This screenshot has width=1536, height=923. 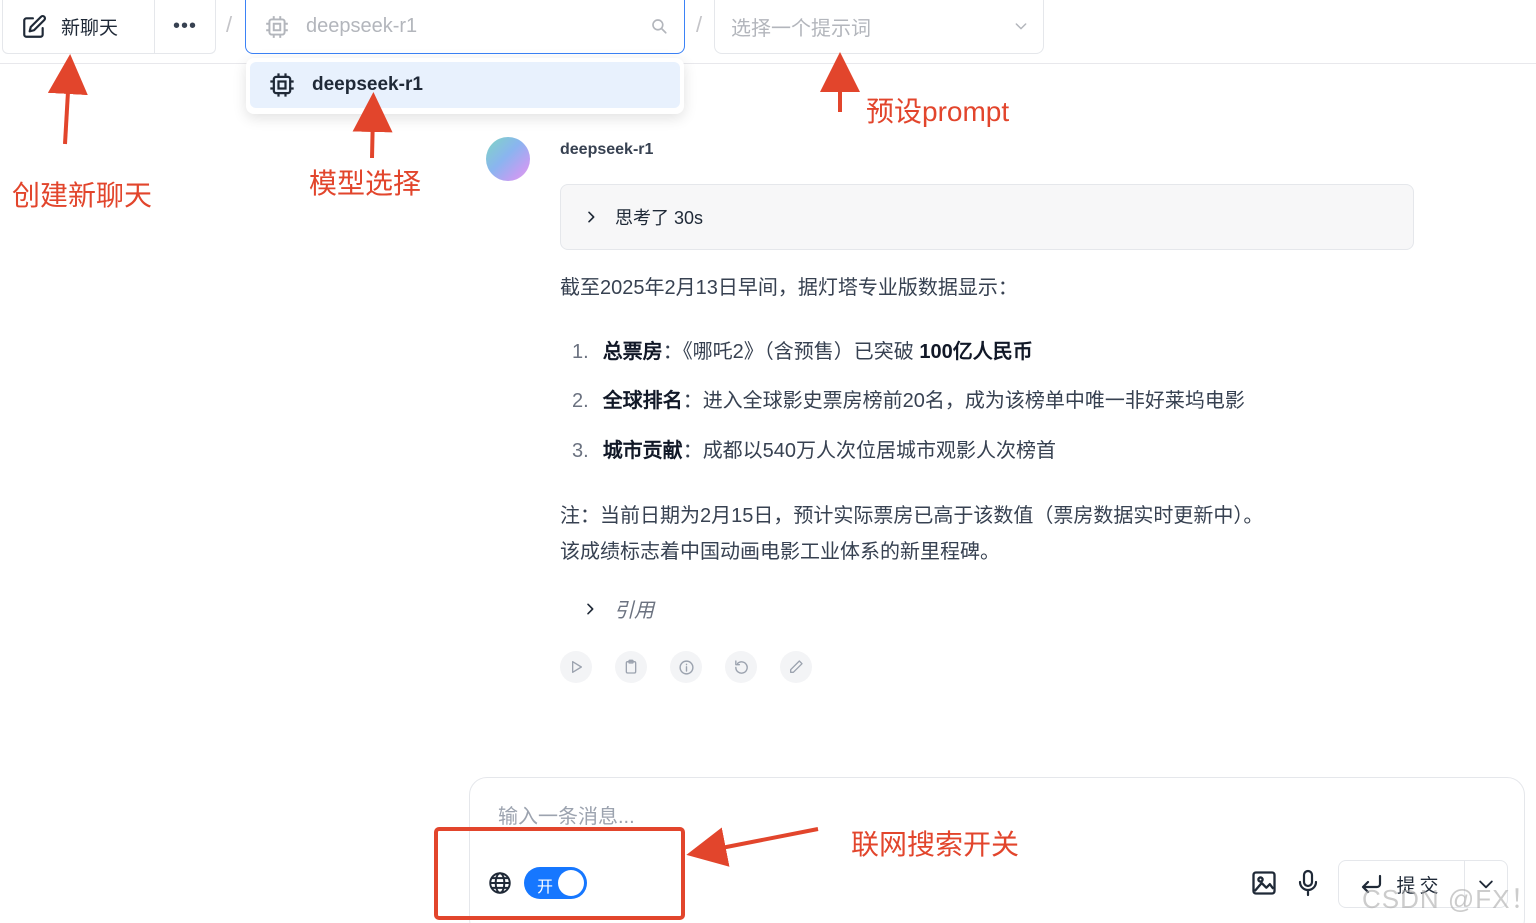 What do you see at coordinates (912, 516) in the screenshot?
I see `message-note: 注：当前日期为2月15日，预计实际票房已高于该数值（票房数据实时更新中）。` at bounding box center [912, 516].